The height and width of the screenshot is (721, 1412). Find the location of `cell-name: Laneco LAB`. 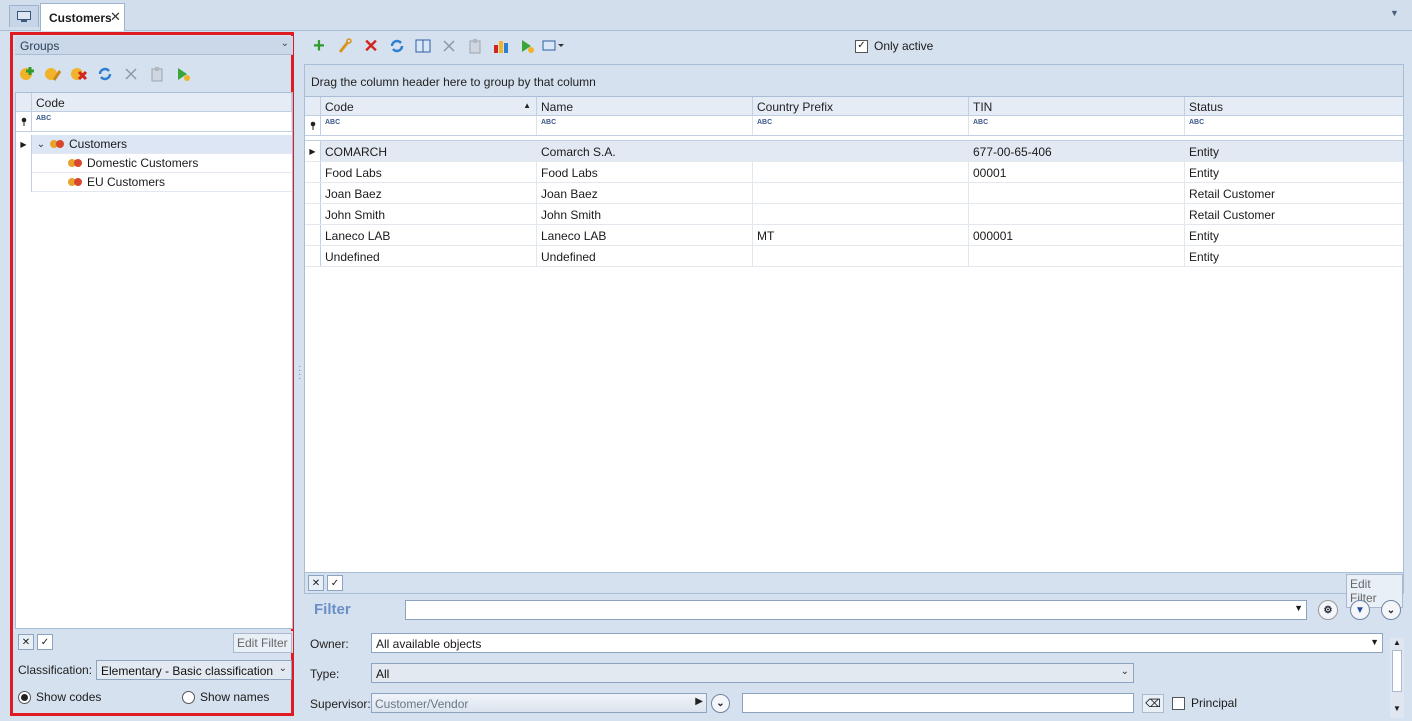

cell-name: Laneco LAB is located at coordinates (645, 235).